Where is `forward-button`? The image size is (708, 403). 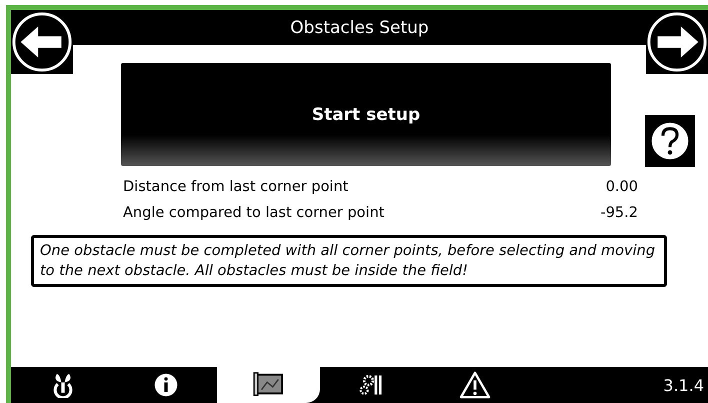 forward-button is located at coordinates (677, 42).